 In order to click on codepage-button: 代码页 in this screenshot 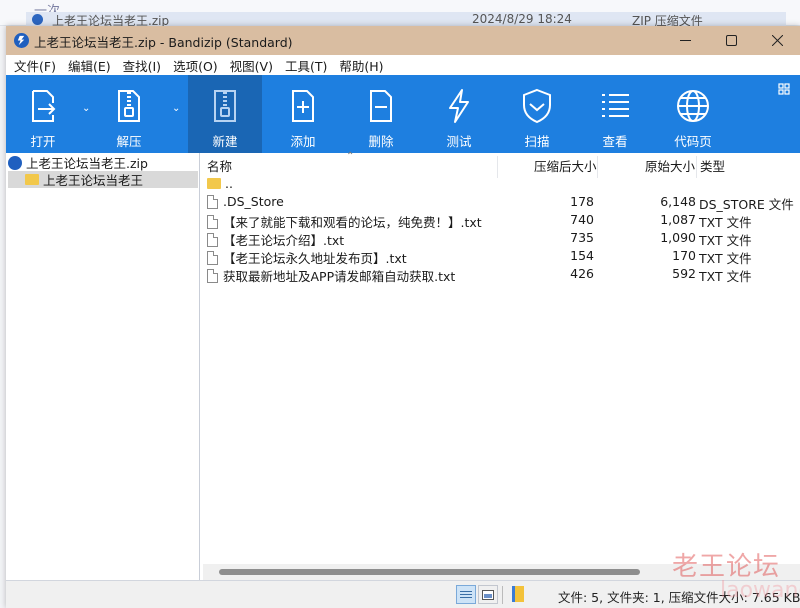, I will do `click(693, 114)`.